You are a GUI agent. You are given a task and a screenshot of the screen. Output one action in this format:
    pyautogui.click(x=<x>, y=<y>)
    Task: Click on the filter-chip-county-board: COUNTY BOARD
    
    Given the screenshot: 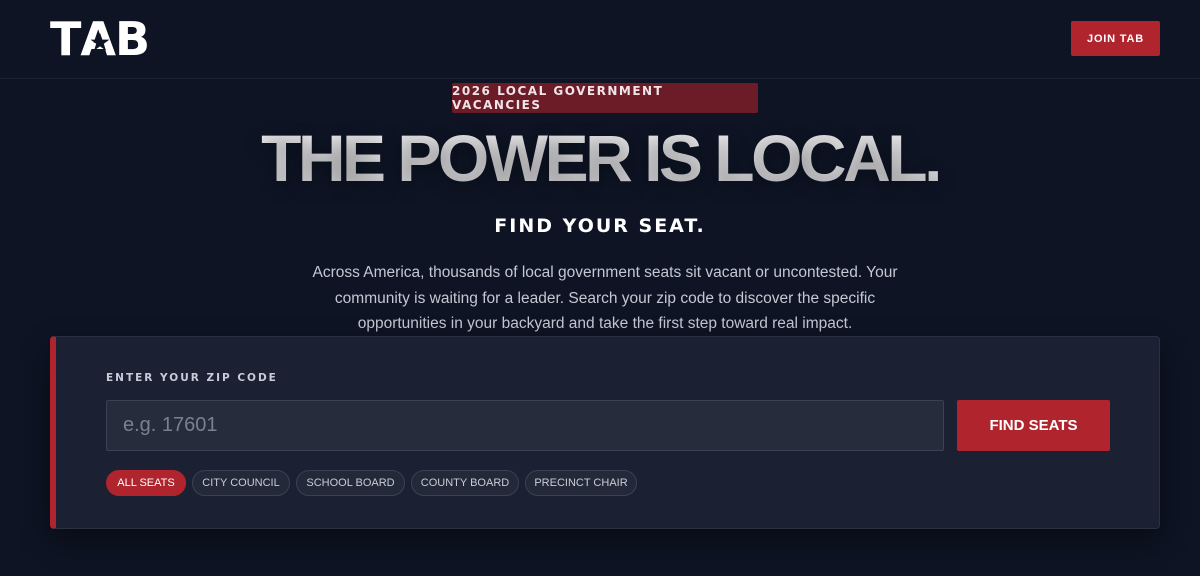 What is the action you would take?
    pyautogui.click(x=465, y=483)
    